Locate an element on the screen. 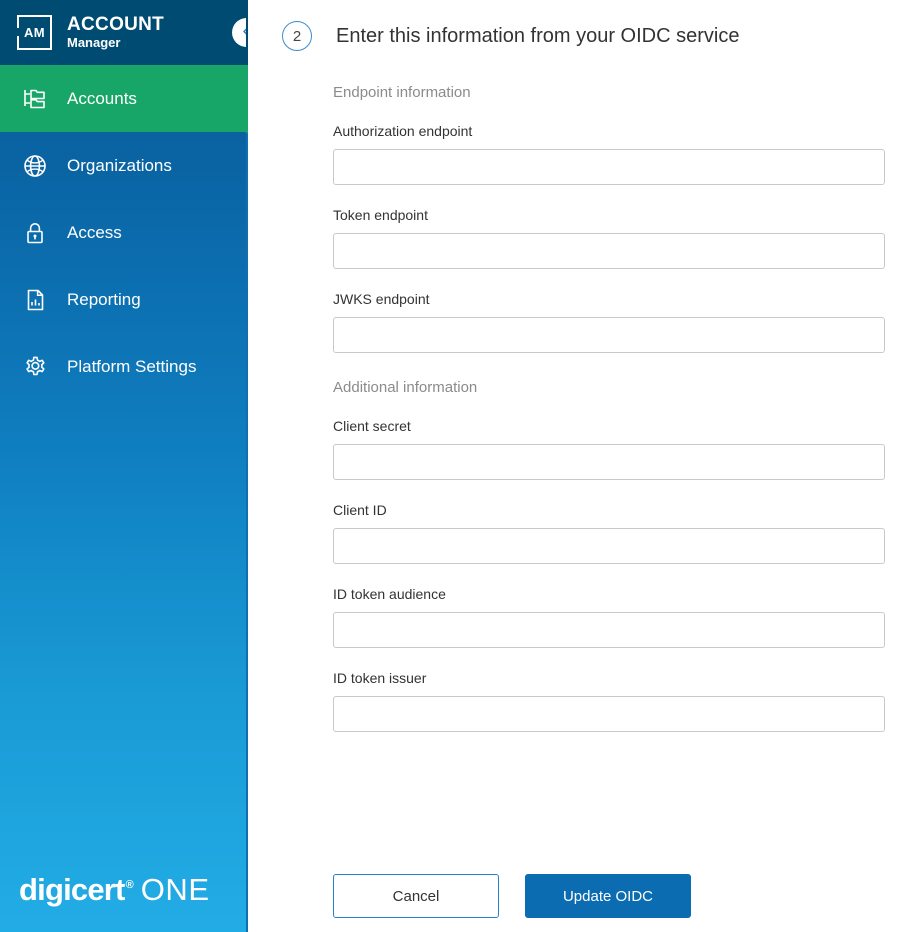  sidebar-item-platform-settings: Platform Settings is located at coordinates (123, 366).